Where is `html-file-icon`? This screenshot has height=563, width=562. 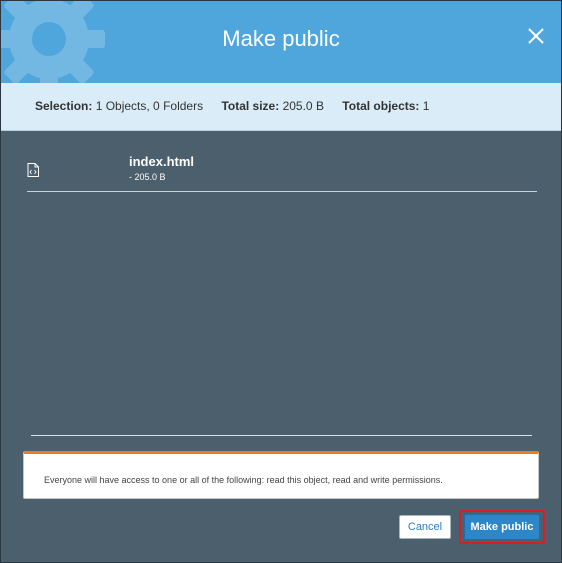
html-file-icon is located at coordinates (33, 170).